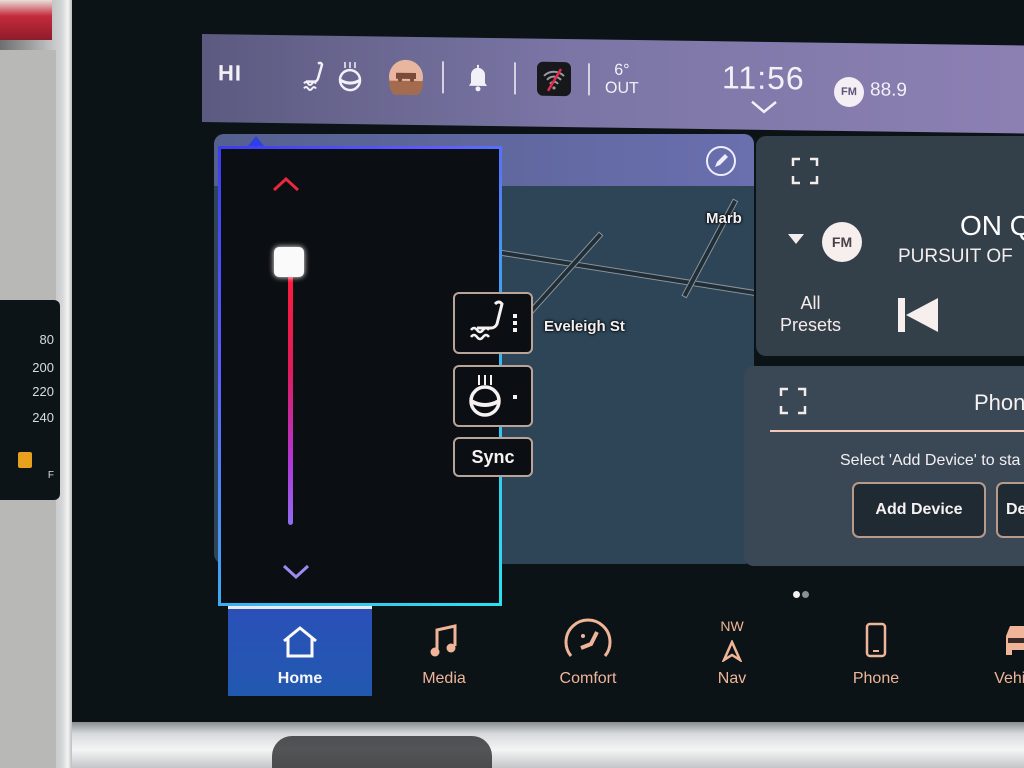 This screenshot has width=1024, height=768. What do you see at coordinates (763, 78) in the screenshot?
I see `clock: 11:56` at bounding box center [763, 78].